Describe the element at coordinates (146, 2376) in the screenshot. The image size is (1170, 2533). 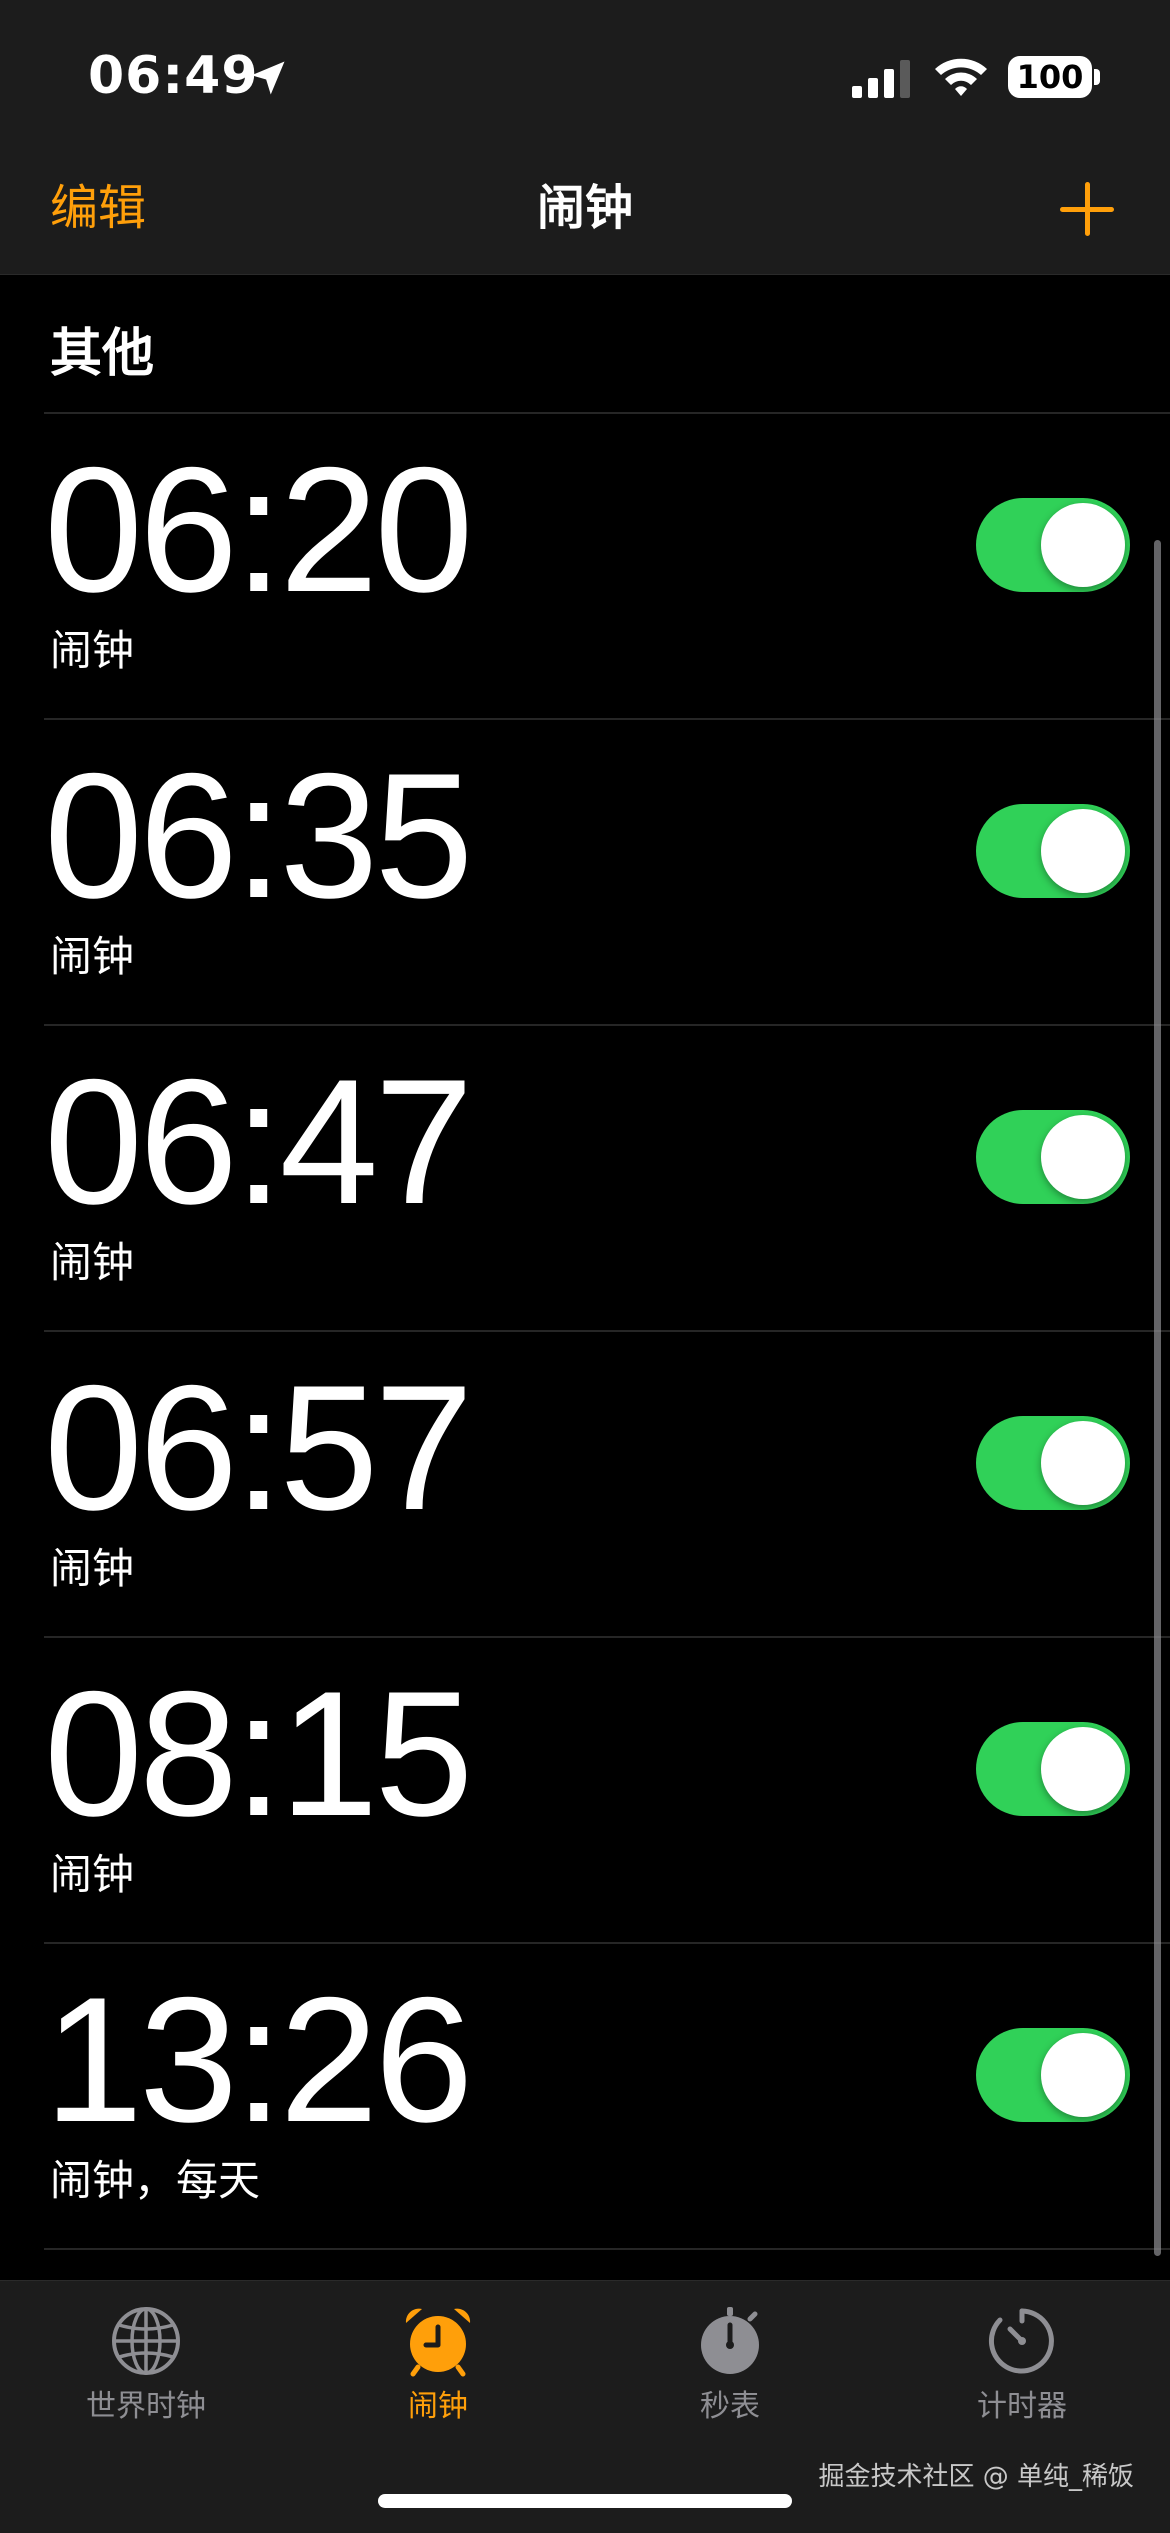
I see `tab-world-clock: 世界时钟` at that location.